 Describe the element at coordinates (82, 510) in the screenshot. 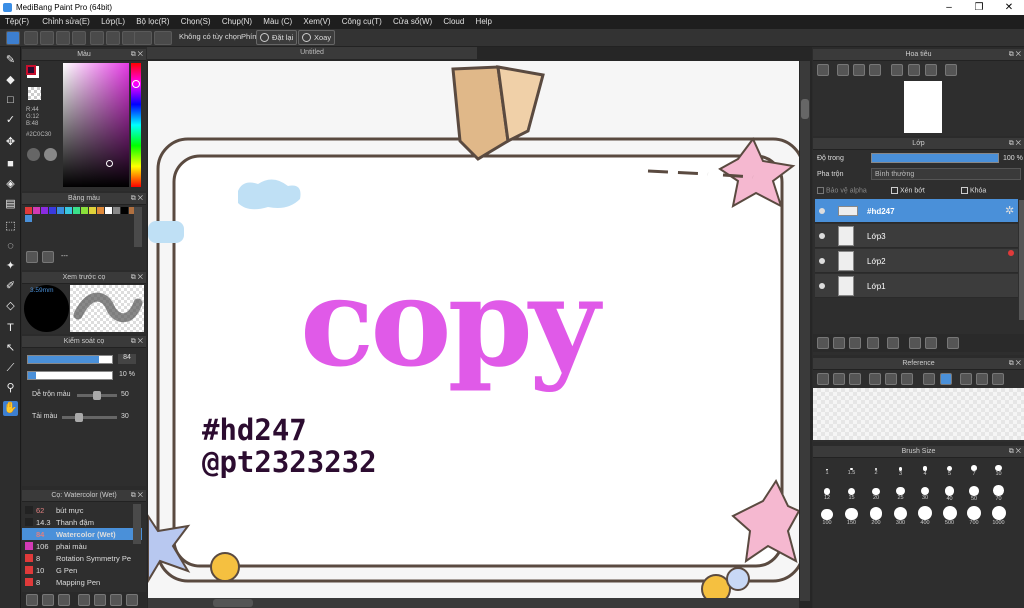

I see `brush-item: 62 bút mực` at that location.